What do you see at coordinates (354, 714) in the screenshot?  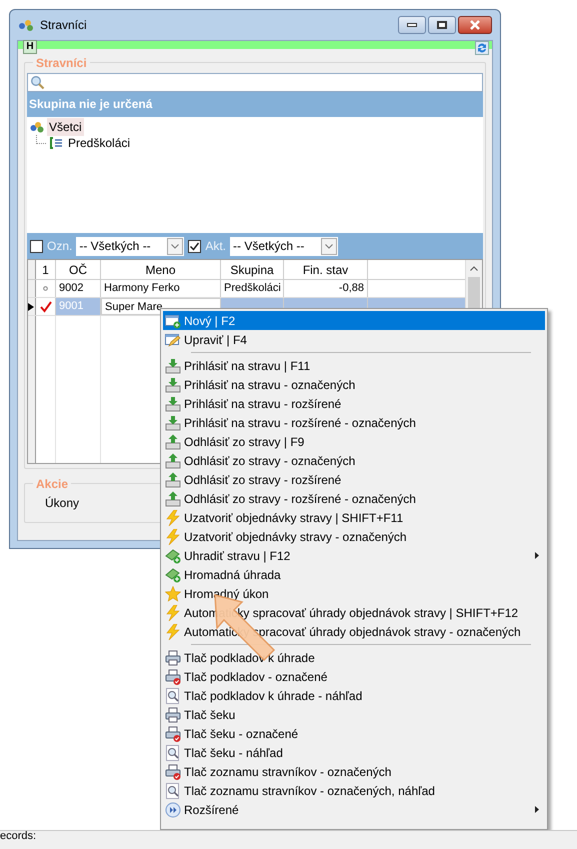 I see `menu-item: Tlač šeku` at bounding box center [354, 714].